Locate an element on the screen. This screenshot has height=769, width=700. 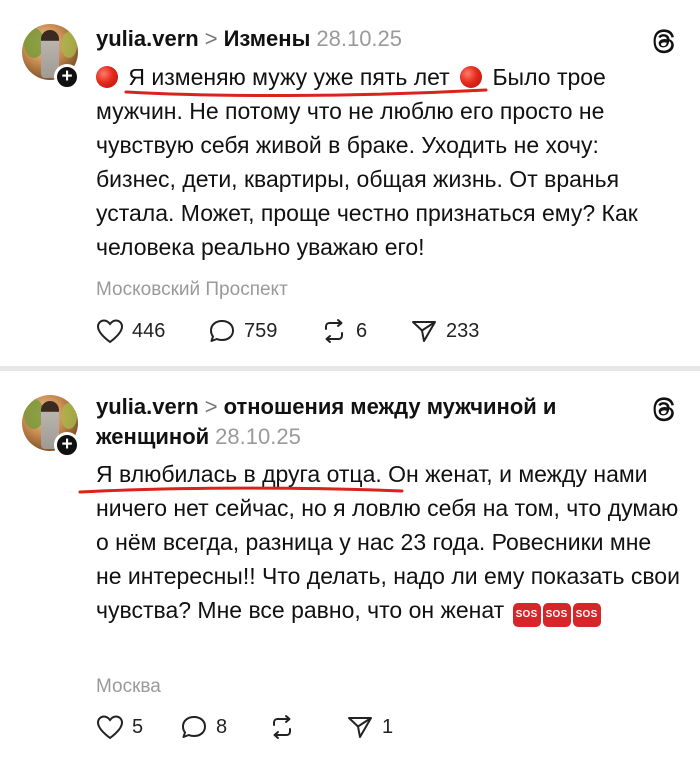
post-header: yulia.vern > Измены 28.10.25 is located at coordinates (356, 39).